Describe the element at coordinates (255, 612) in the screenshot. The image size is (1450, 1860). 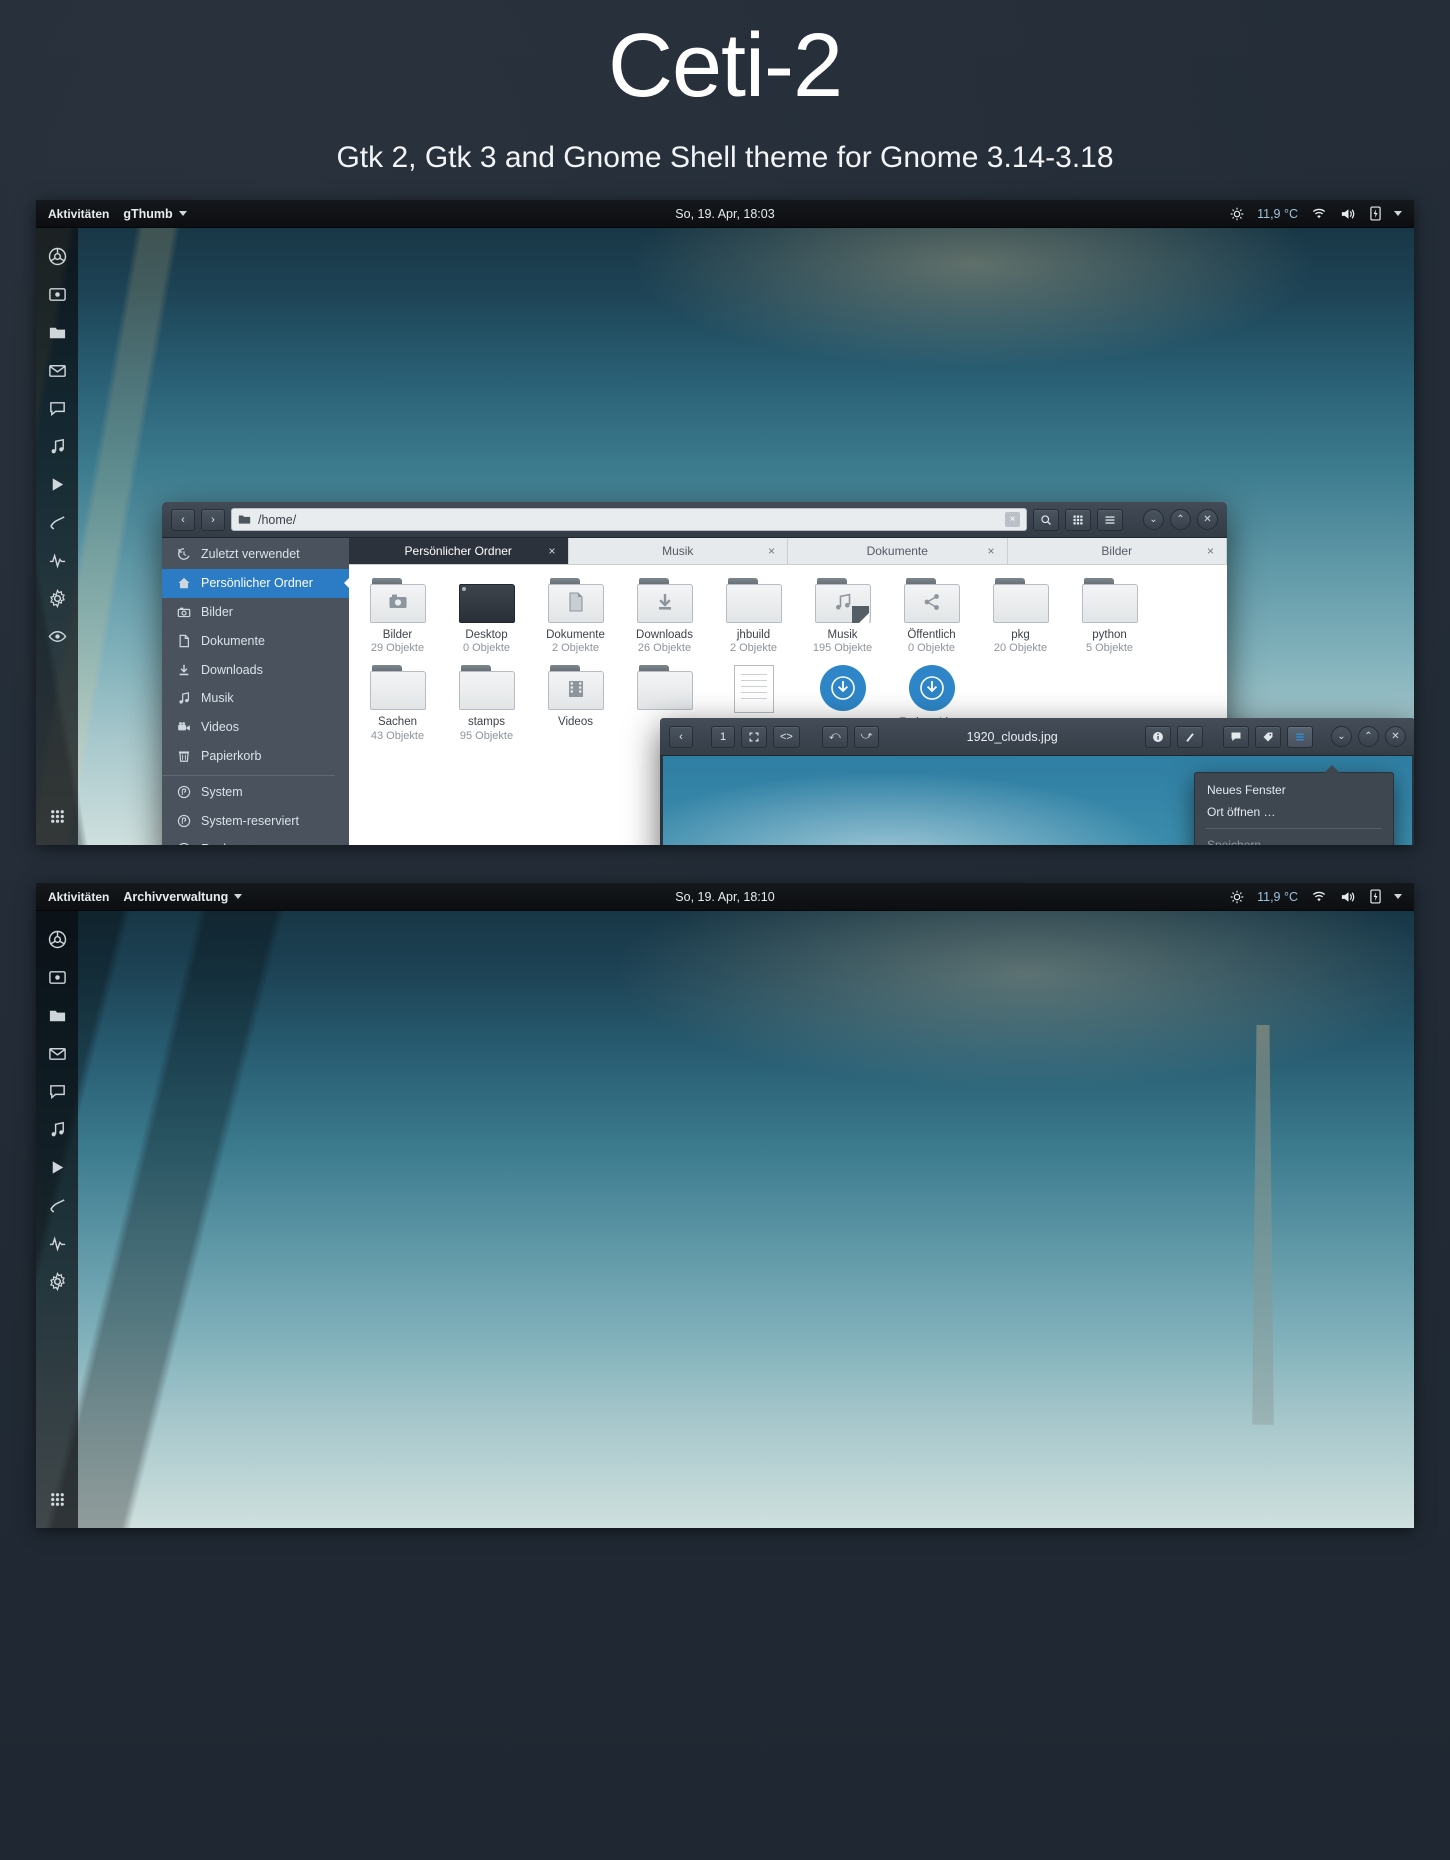
I see `sidebar-item-bilder: Bilder` at that location.